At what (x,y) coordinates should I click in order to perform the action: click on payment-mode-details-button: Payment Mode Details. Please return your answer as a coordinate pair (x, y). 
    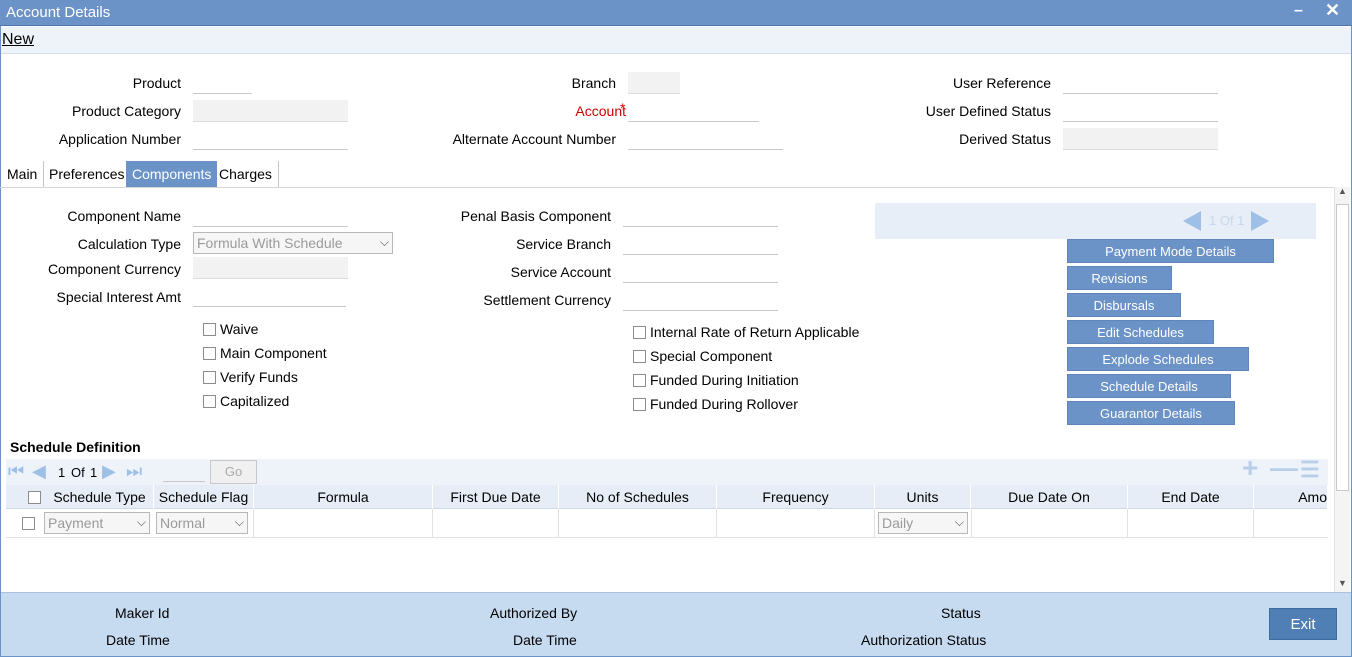
    Looking at the image, I should click on (1170, 251).